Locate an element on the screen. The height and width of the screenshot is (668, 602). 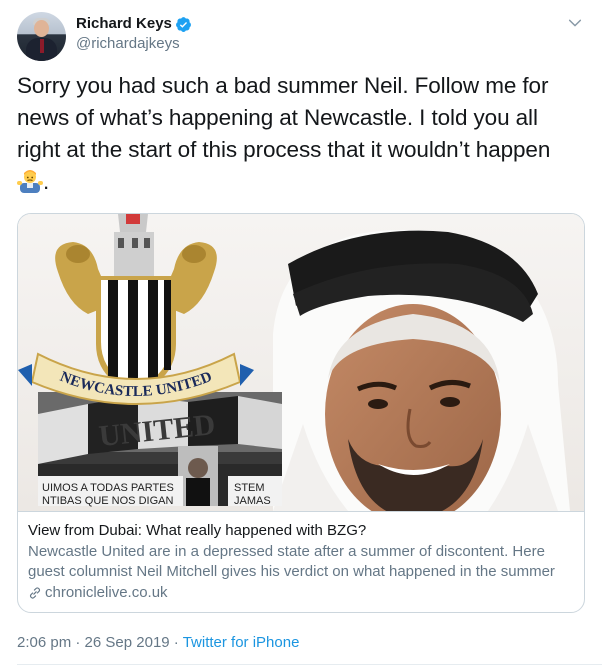
banner-right-2: JAMAS is located at coordinates (252, 501).